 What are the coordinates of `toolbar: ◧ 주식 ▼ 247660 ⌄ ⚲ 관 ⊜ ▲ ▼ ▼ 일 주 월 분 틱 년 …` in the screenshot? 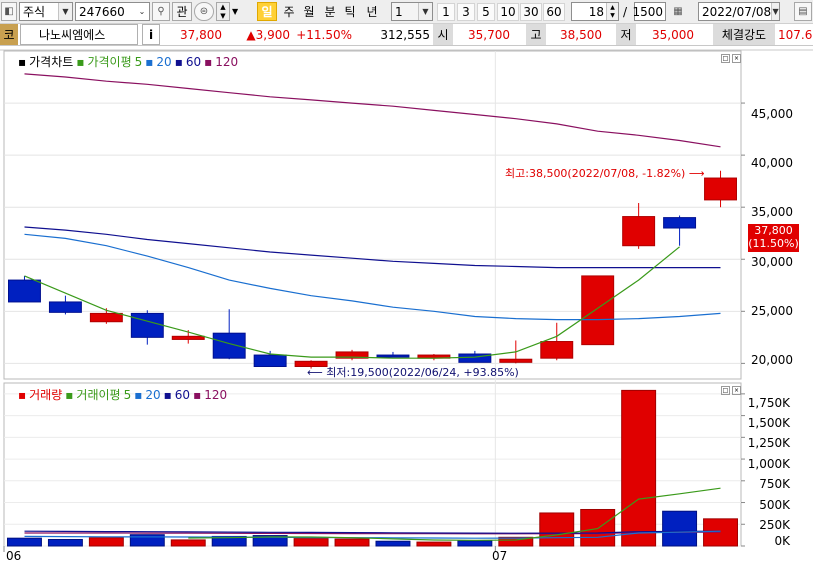 It's located at (406, 12).